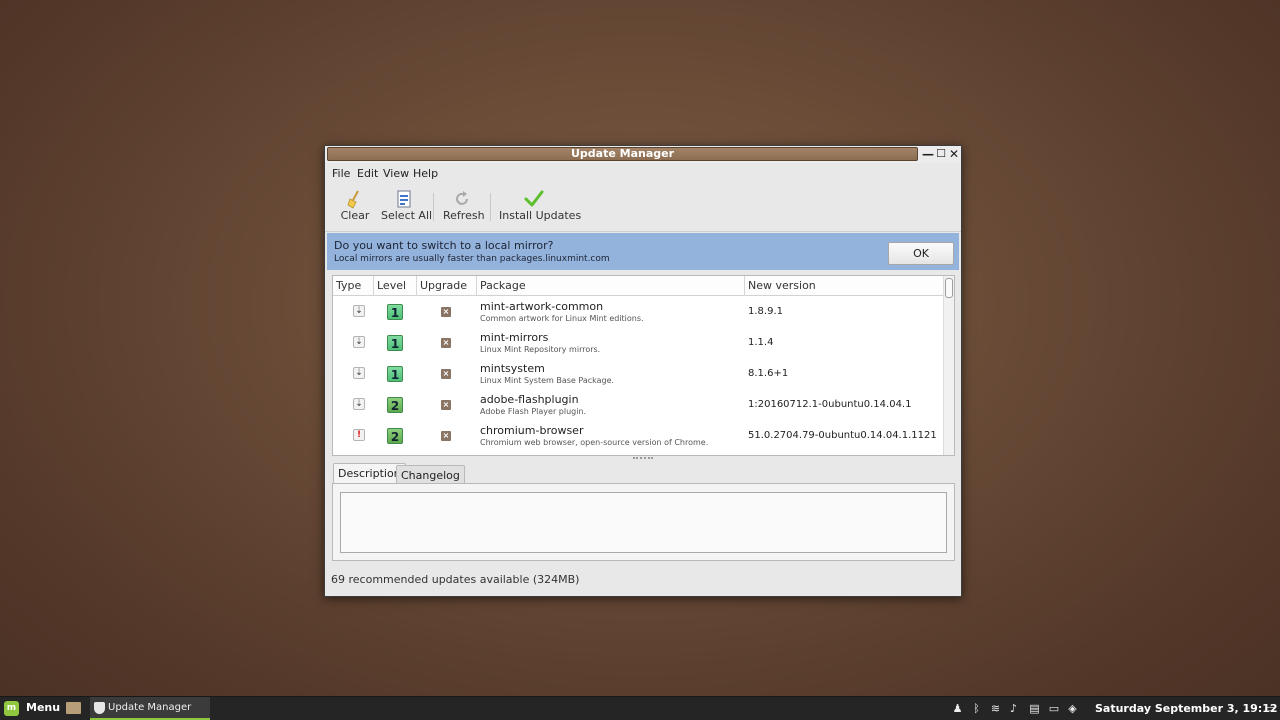 The height and width of the screenshot is (720, 1280). Describe the element at coordinates (444, 245) in the screenshot. I see `infobar-title: Do you want to switch to a local mirror?` at that location.